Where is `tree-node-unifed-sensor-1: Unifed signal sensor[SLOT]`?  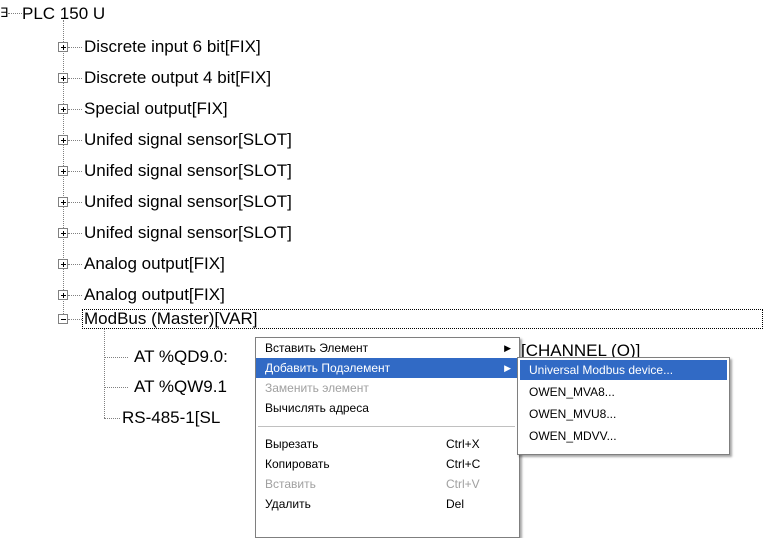
tree-node-unifed-sensor-1: Unifed signal sensor[SLOT] is located at coordinates (188, 140).